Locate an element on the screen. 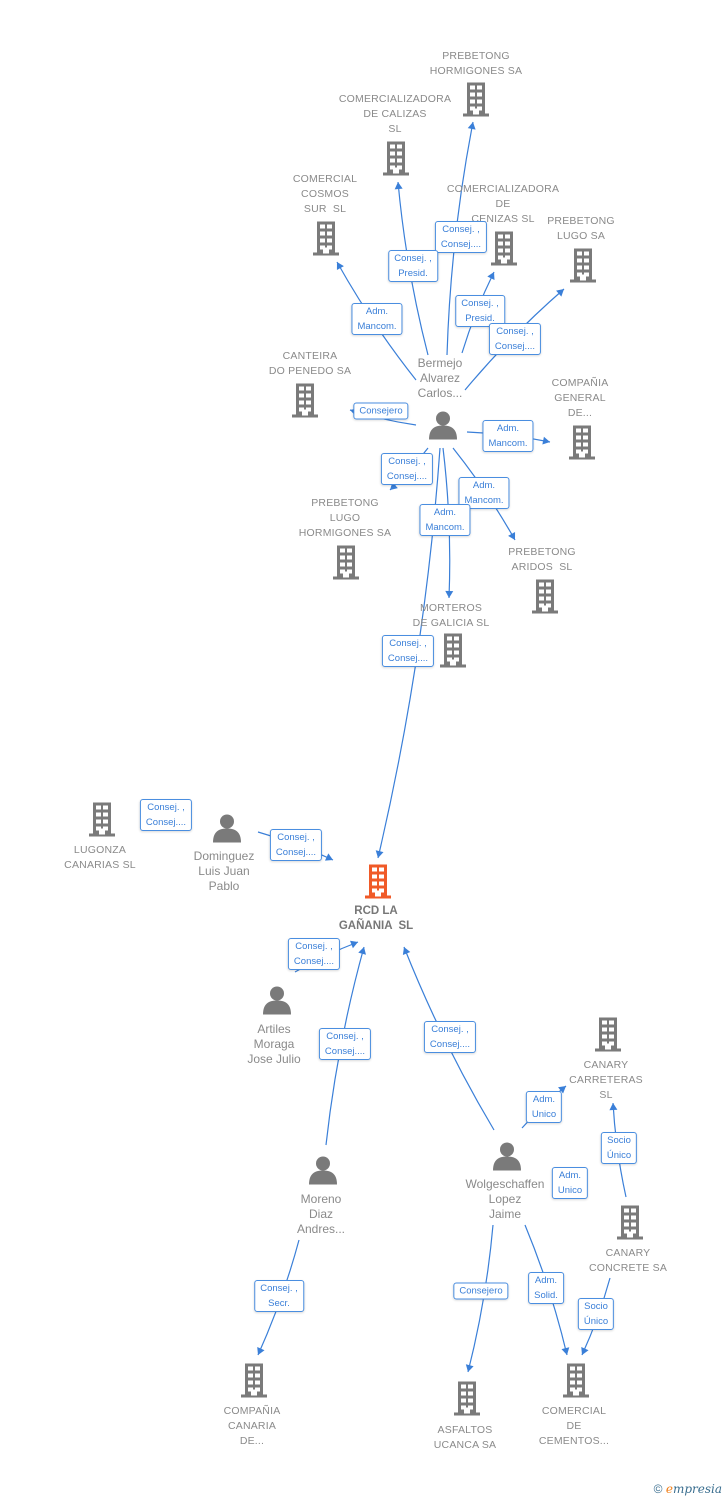 The width and height of the screenshot is (728, 1500). node-label: PREBETONG HORMIGONES SA is located at coordinates (476, 64).